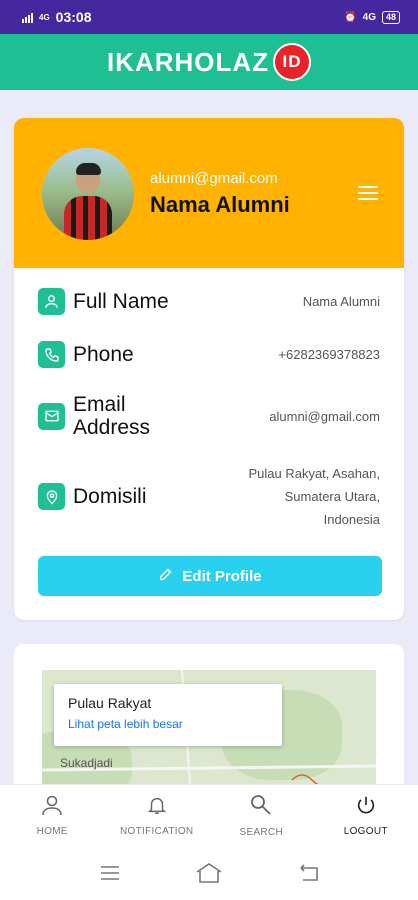 This screenshot has width=418, height=900. I want to click on brand-badge: ID, so click(292, 62).